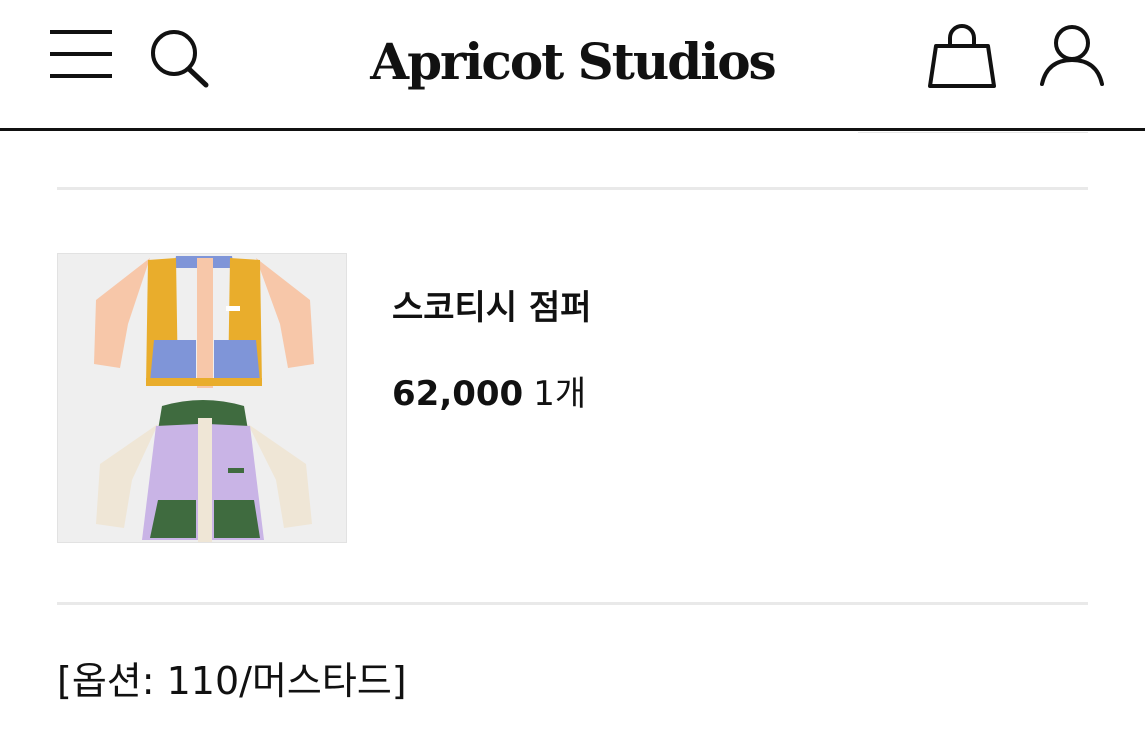 The image size is (1145, 750). I want to click on product-jackets-image, so click(204, 399).